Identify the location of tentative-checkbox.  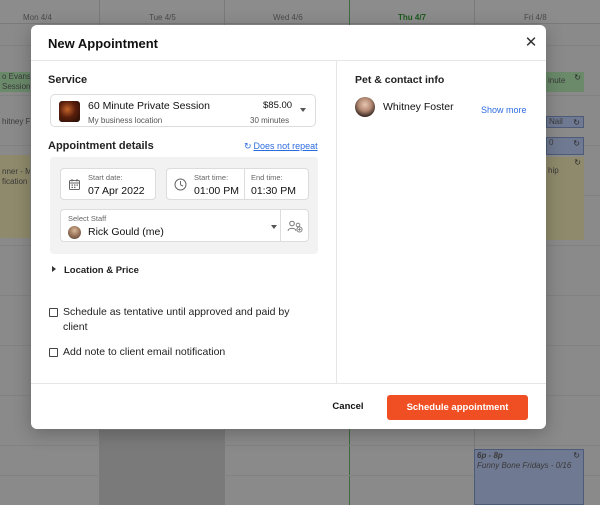
(53, 312).